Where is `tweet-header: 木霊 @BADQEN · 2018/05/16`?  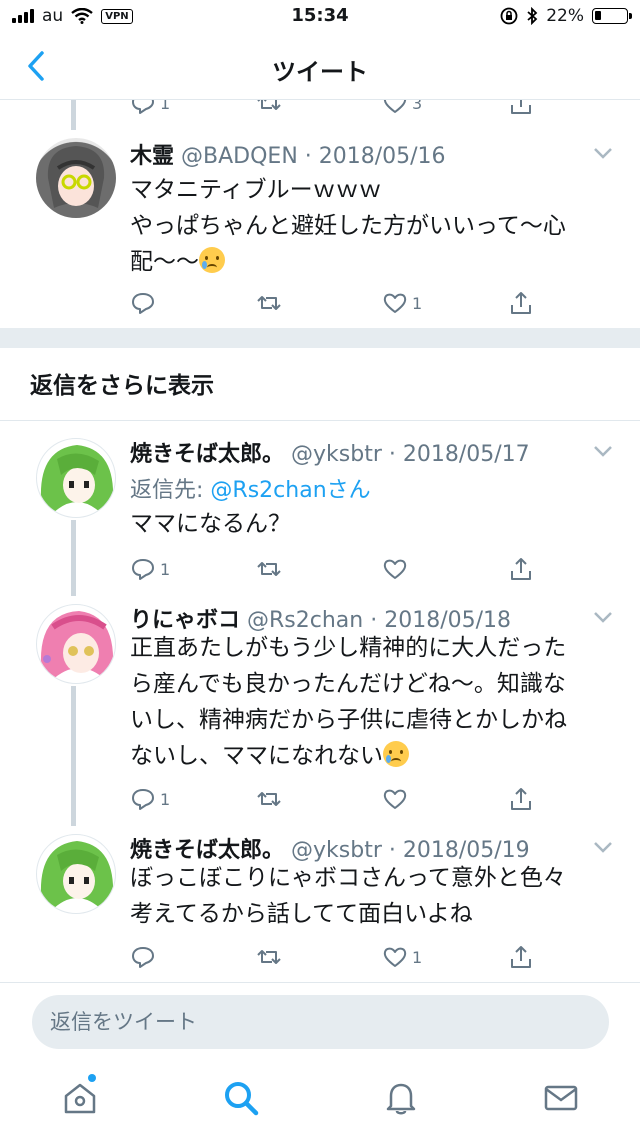 tweet-header: 木霊 @BADQEN · 2018/05/16 is located at coordinates (288, 154).